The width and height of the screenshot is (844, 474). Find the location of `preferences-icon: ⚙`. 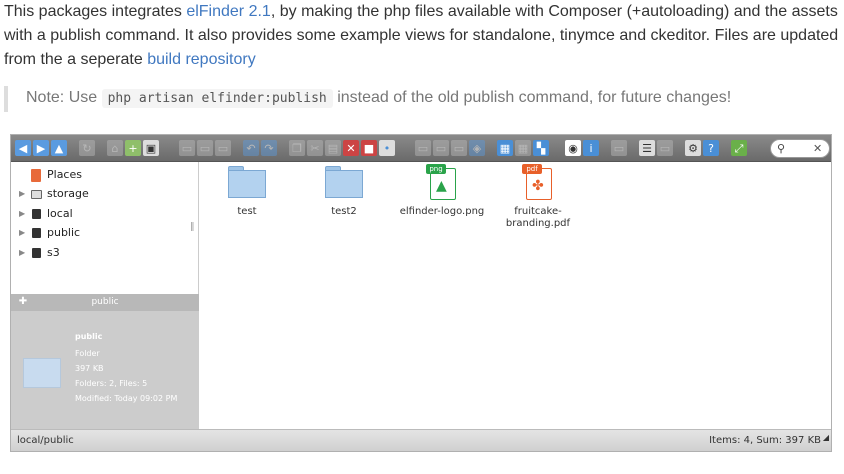

preferences-icon: ⚙ is located at coordinates (693, 148).